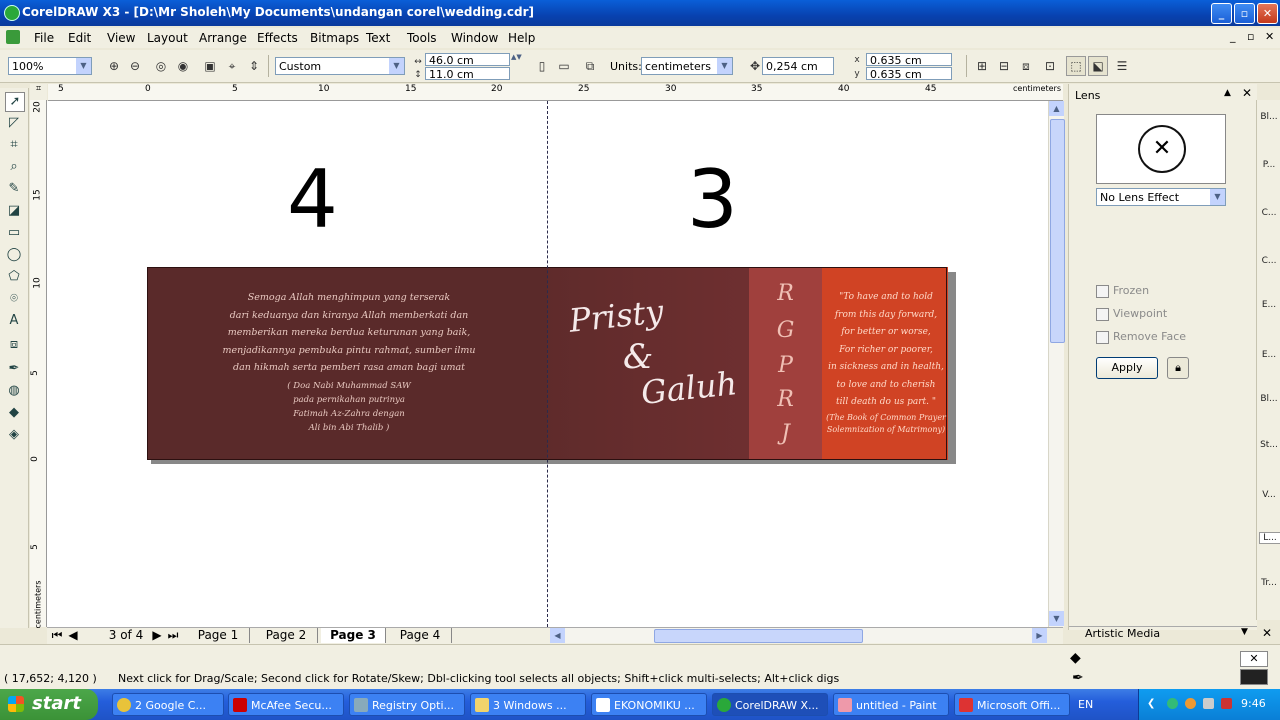 This screenshot has height=720, width=1280. Describe the element at coordinates (982, 66) in the screenshot. I see `snap-grid-icon: ⊞` at that location.